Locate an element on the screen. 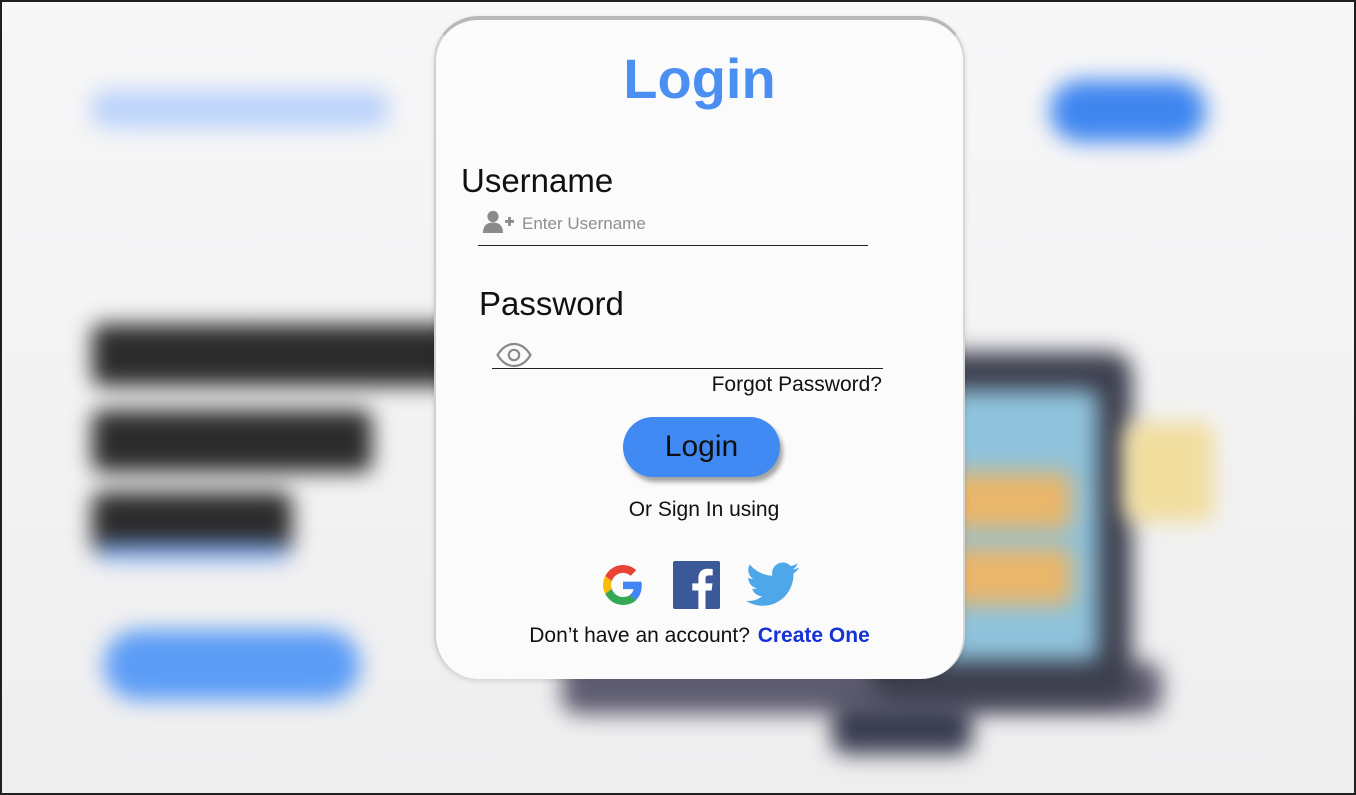 Image resolution: width=1356 pixels, height=795 pixels. login-title: Login is located at coordinates (699, 78).